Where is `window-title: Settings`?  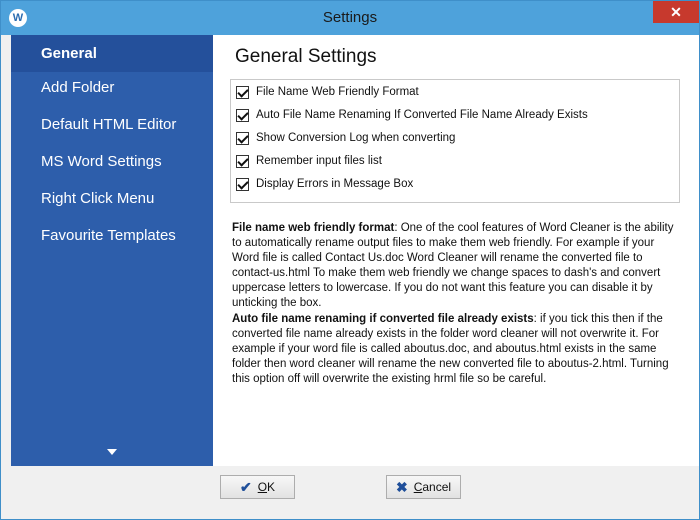
window-title: Settings is located at coordinates (350, 17).